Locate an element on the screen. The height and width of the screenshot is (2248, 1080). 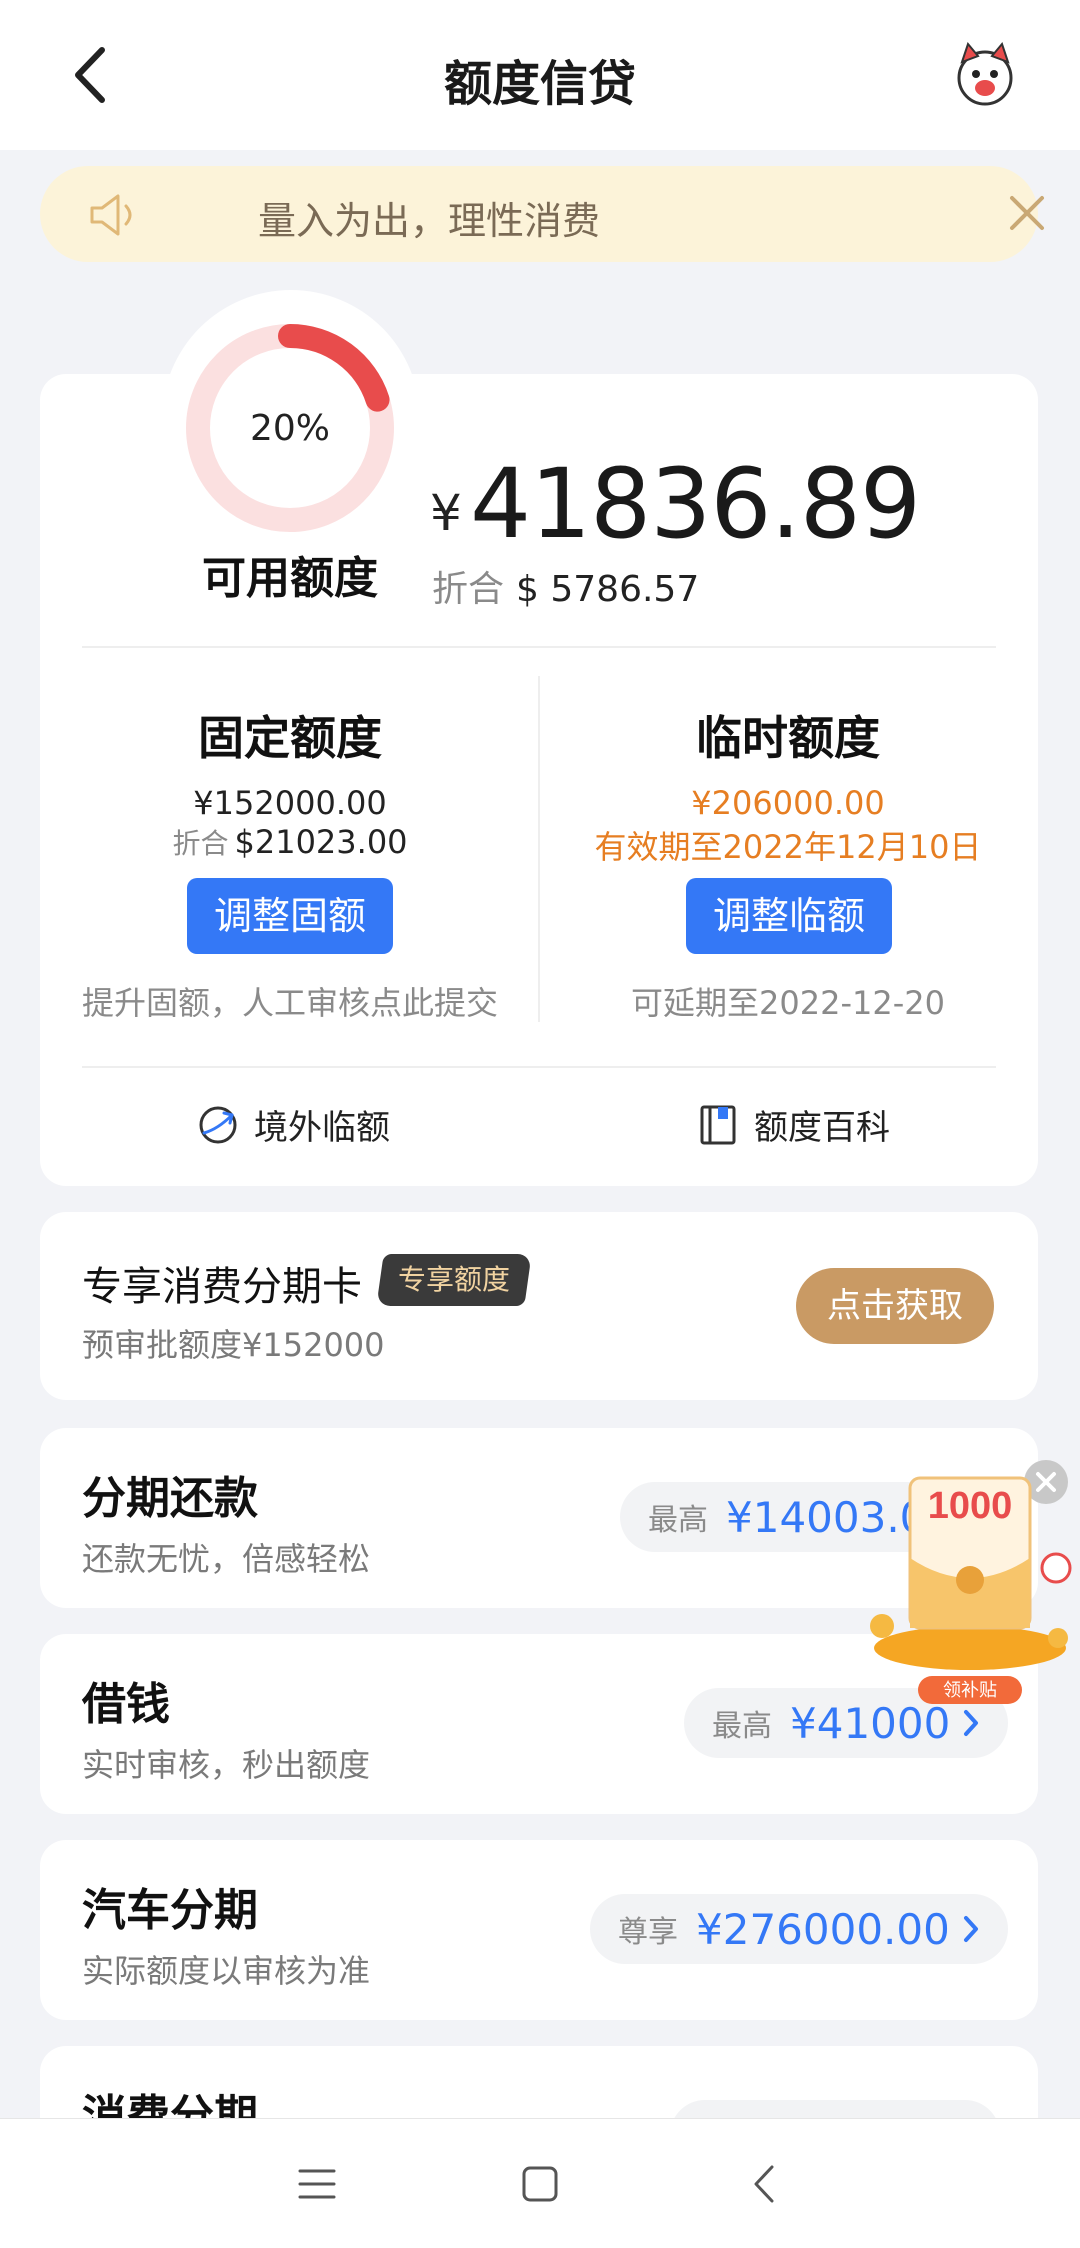
home-icon is located at coordinates (540, 2184).